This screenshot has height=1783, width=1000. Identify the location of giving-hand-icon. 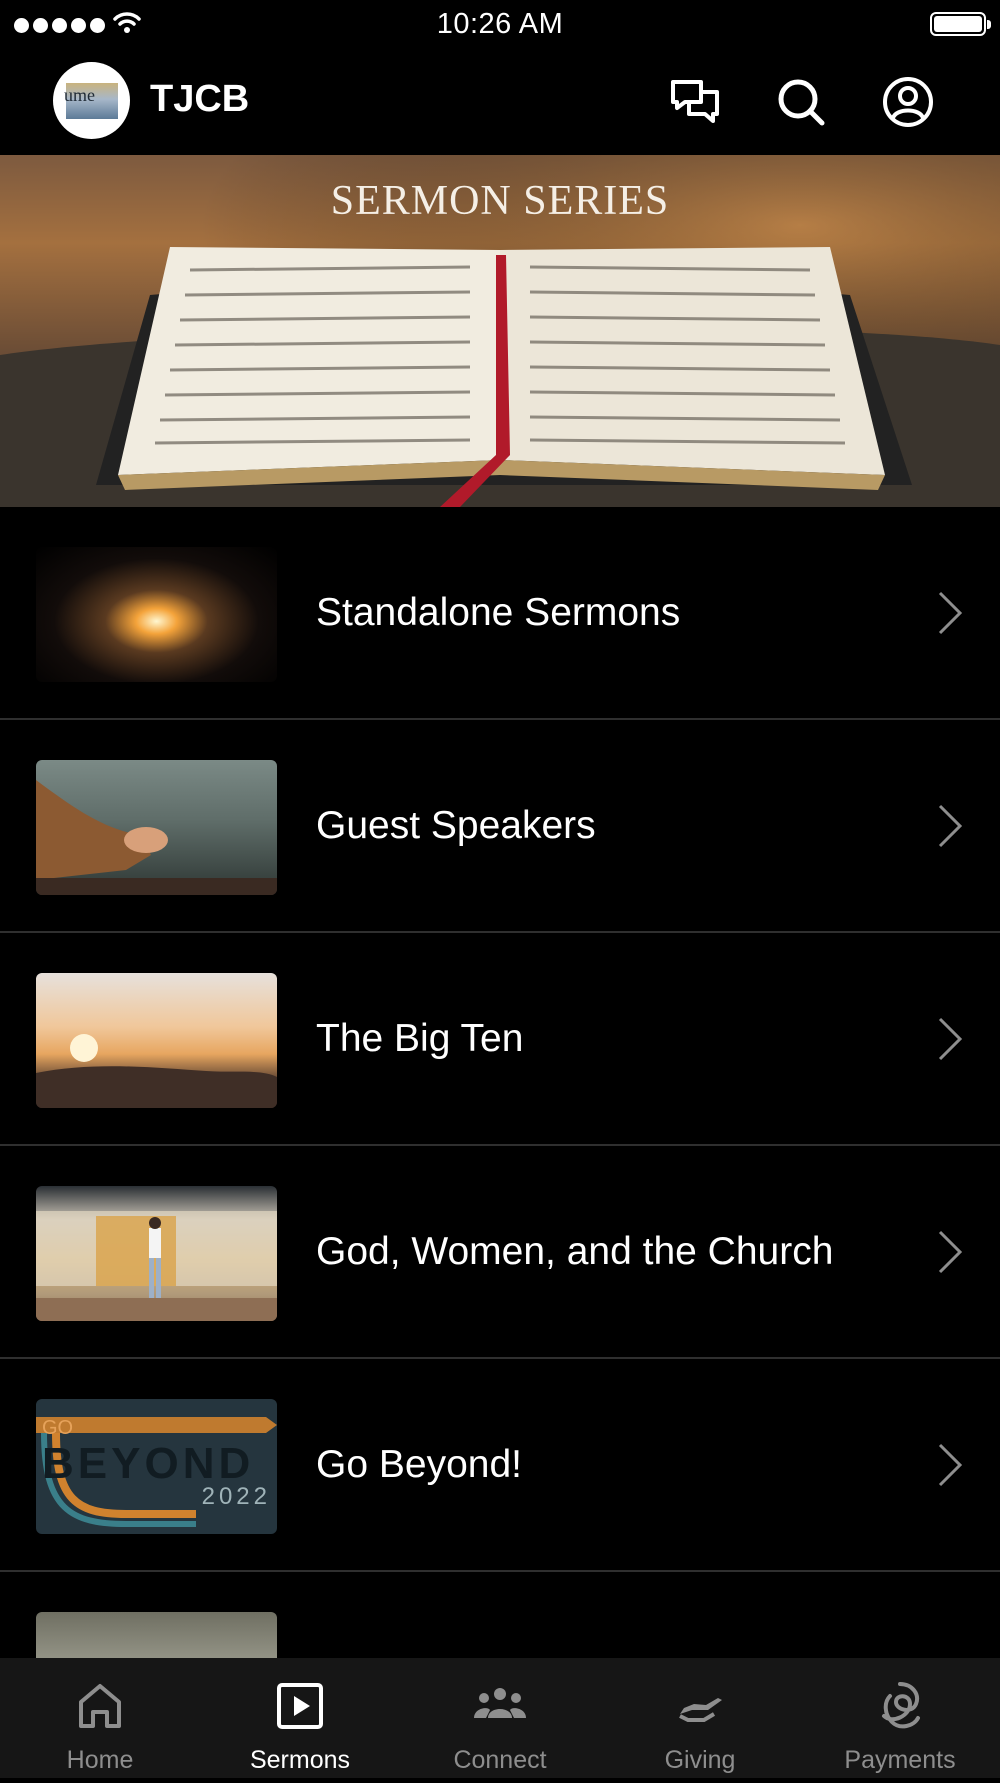
(700, 1710).